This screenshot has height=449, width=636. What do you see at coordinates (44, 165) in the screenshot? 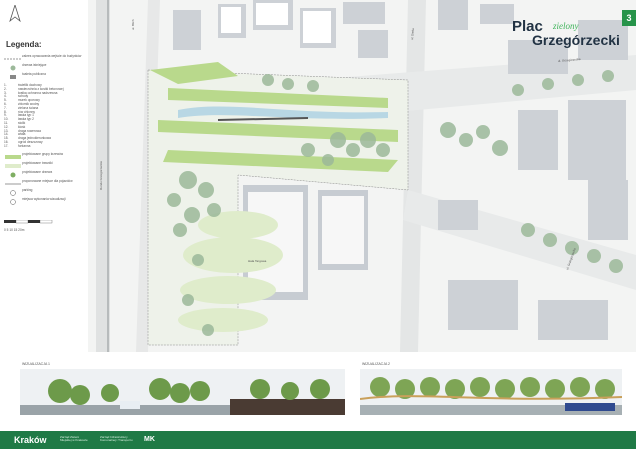
I see `legend-lawns: projektowane trawniki` at bounding box center [44, 165].